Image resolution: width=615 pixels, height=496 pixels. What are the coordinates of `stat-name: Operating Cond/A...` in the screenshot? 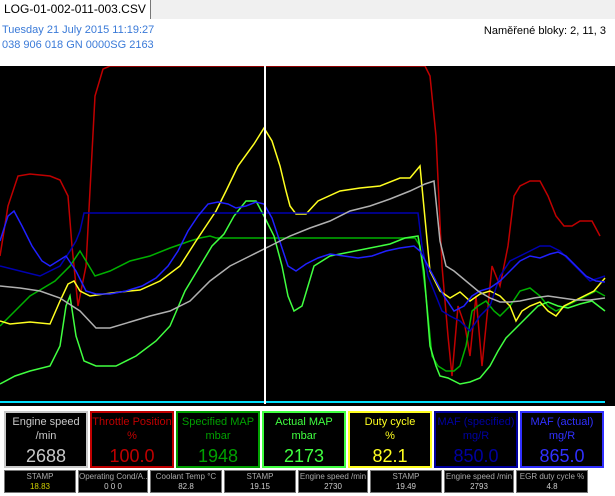 It's located at (113, 476).